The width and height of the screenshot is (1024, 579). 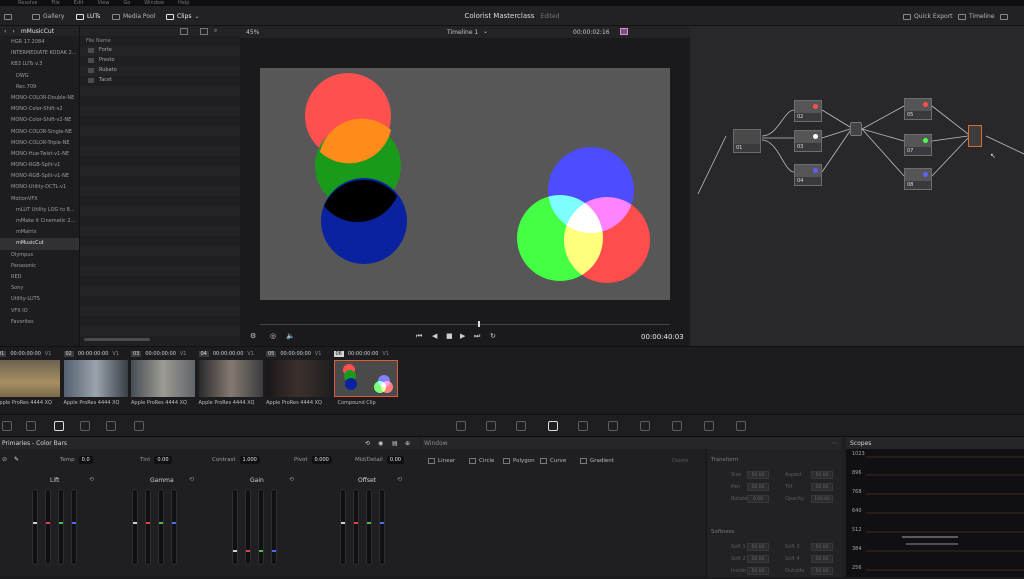 I want to click on tree-item: MotionVFX, so click(x=39, y=199).